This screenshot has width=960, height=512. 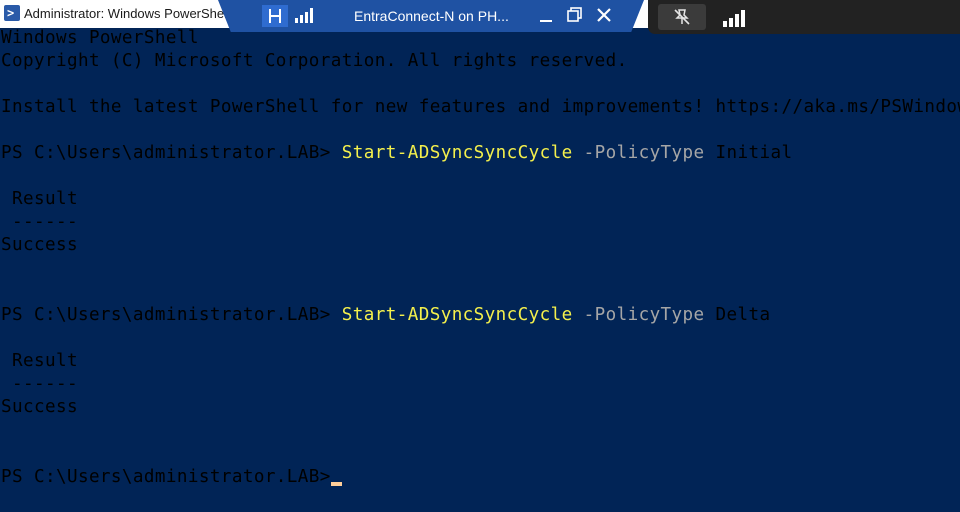 I want to click on pin-icon, so click(x=275, y=16).